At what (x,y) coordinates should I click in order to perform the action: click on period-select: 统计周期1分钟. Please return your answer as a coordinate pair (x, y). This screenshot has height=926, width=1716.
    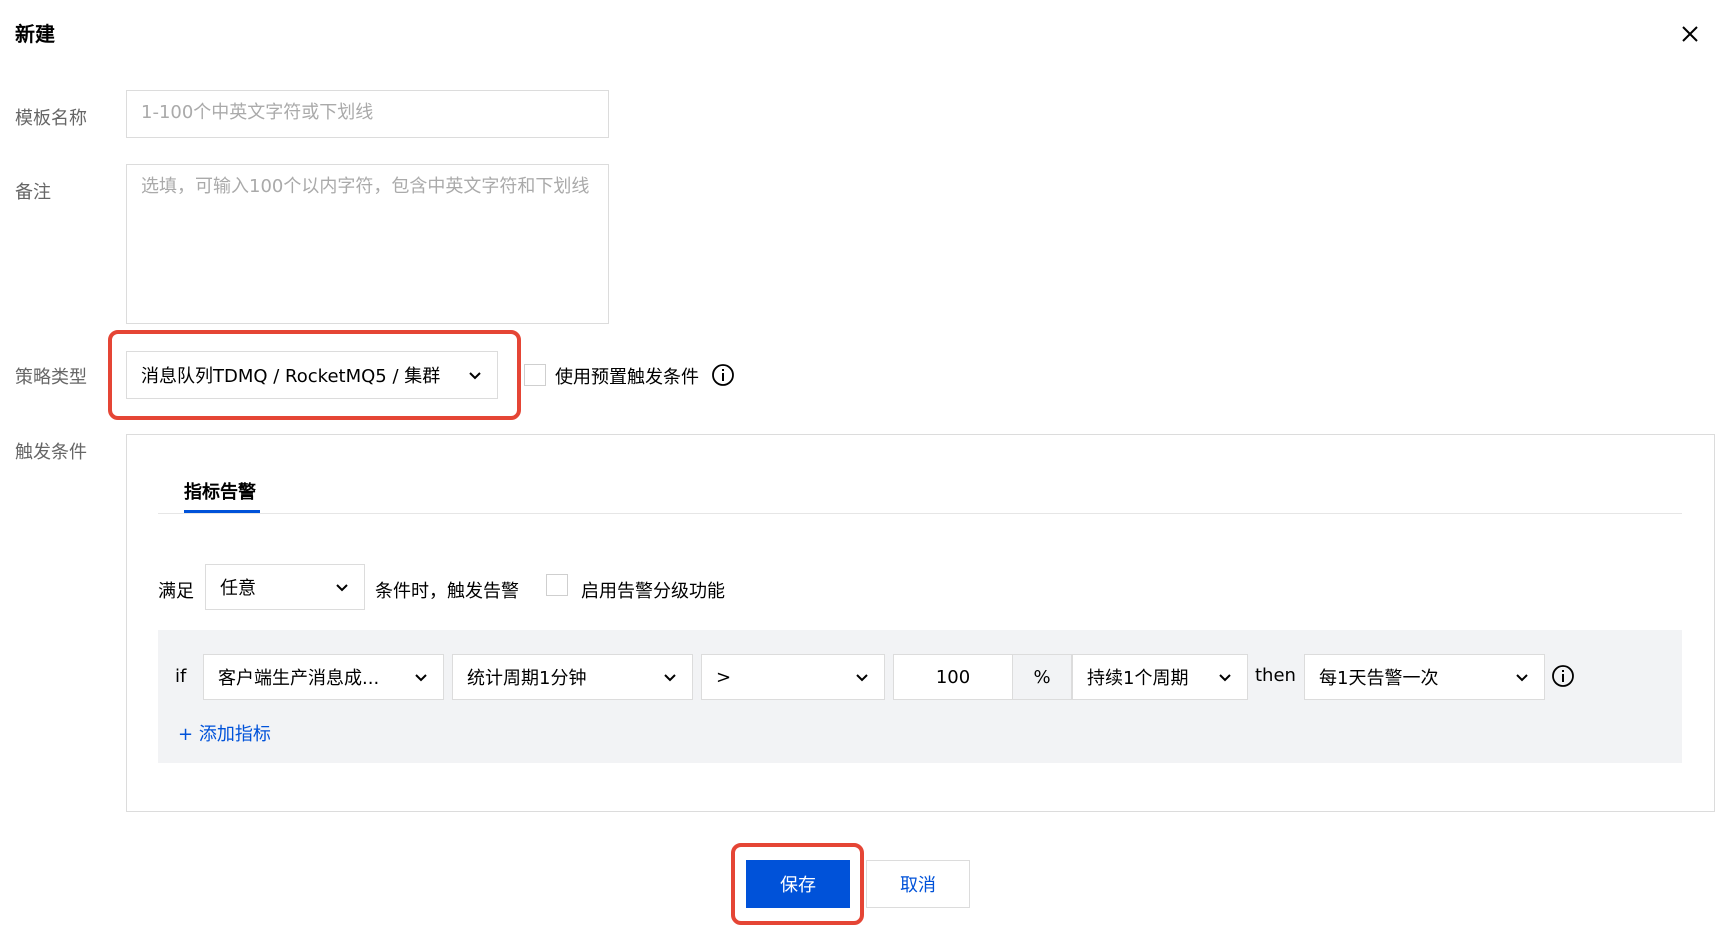
    Looking at the image, I should click on (572, 677).